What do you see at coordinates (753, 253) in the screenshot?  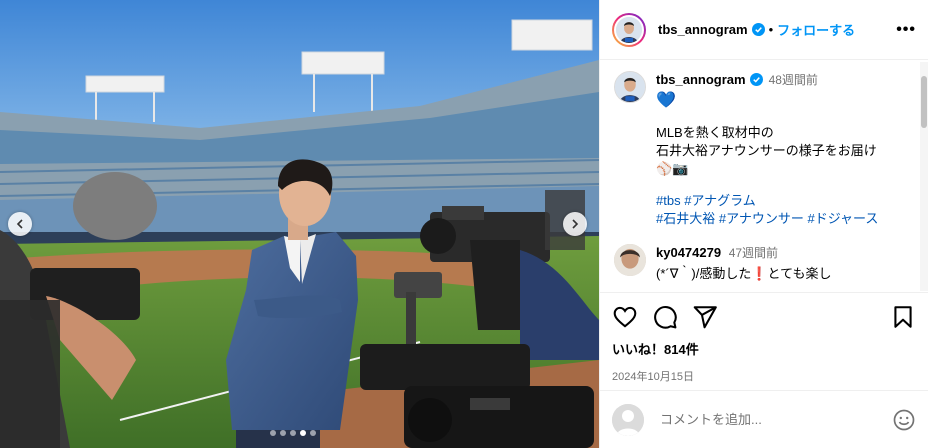 I see `comment-timestamp: 47週間前` at bounding box center [753, 253].